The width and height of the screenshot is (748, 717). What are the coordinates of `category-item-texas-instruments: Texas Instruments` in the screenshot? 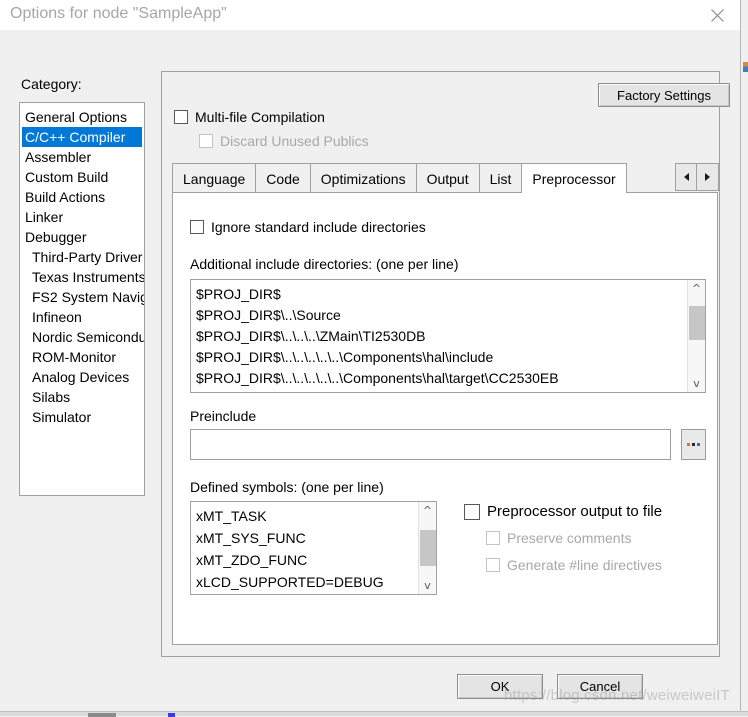 It's located at (82, 277).